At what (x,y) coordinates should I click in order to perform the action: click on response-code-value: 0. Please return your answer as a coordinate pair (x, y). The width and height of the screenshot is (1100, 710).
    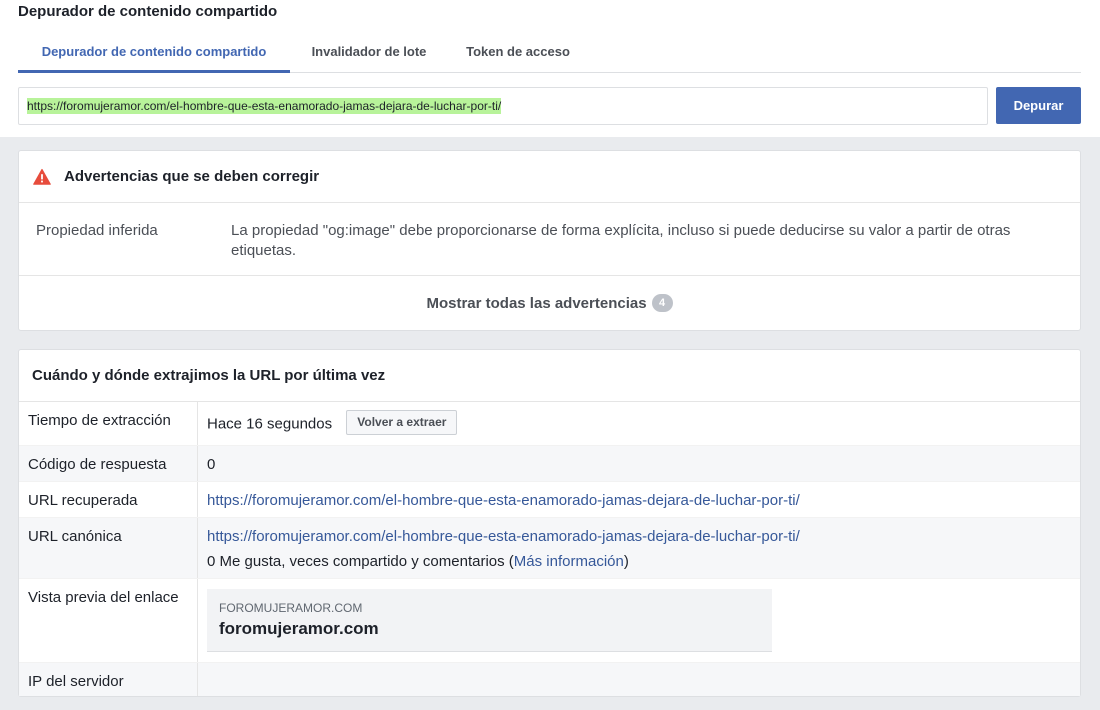
    Looking at the image, I should click on (211, 464).